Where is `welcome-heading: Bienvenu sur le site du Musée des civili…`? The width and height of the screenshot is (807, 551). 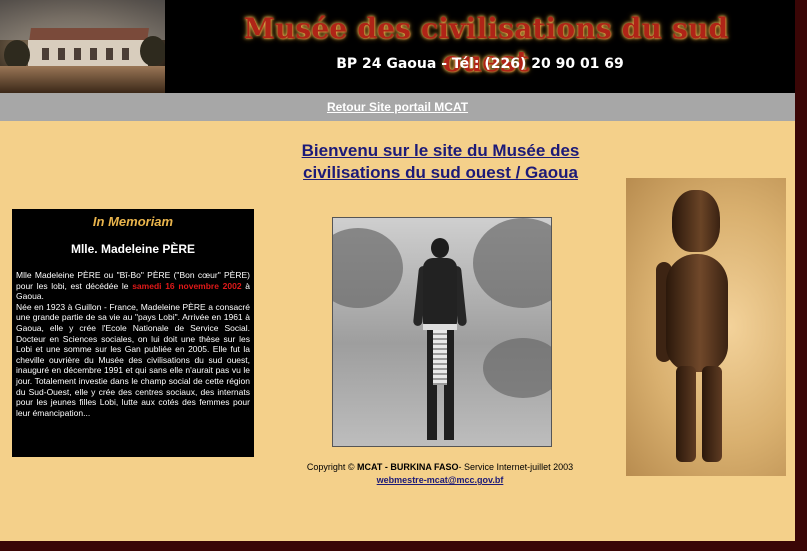
welcome-heading: Bienvenu sur le site du Musée des civili… is located at coordinates (440, 162).